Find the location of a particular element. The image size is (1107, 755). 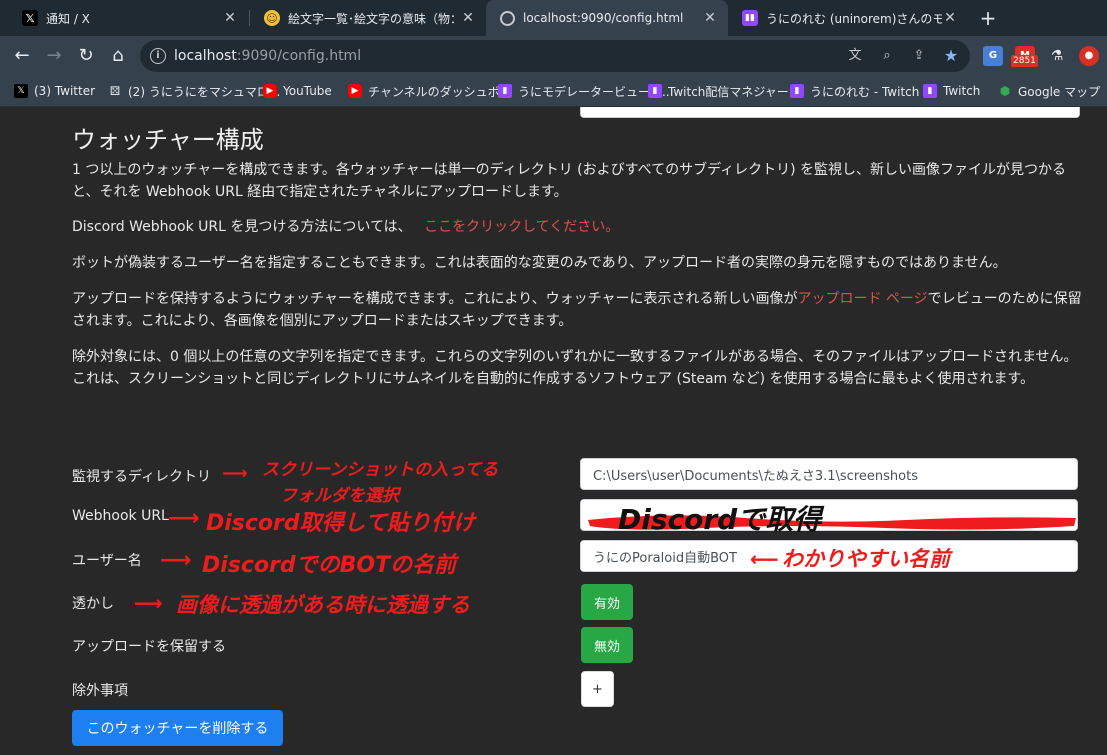

watermark-label: 透かし is located at coordinates (93, 604).